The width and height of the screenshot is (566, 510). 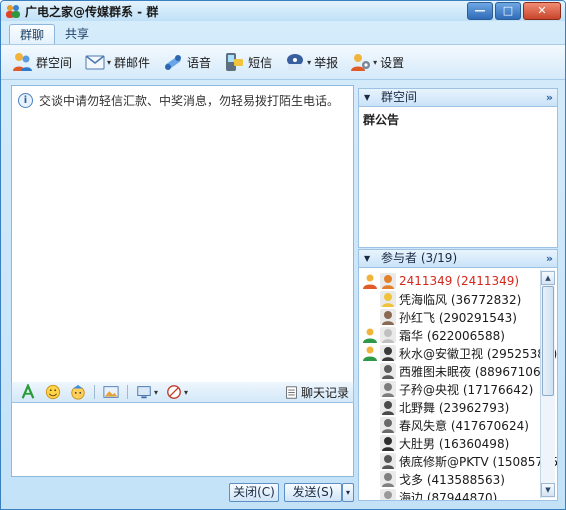 I want to click on member-list-scrollbar: ▲ ▼, so click(x=547, y=384).